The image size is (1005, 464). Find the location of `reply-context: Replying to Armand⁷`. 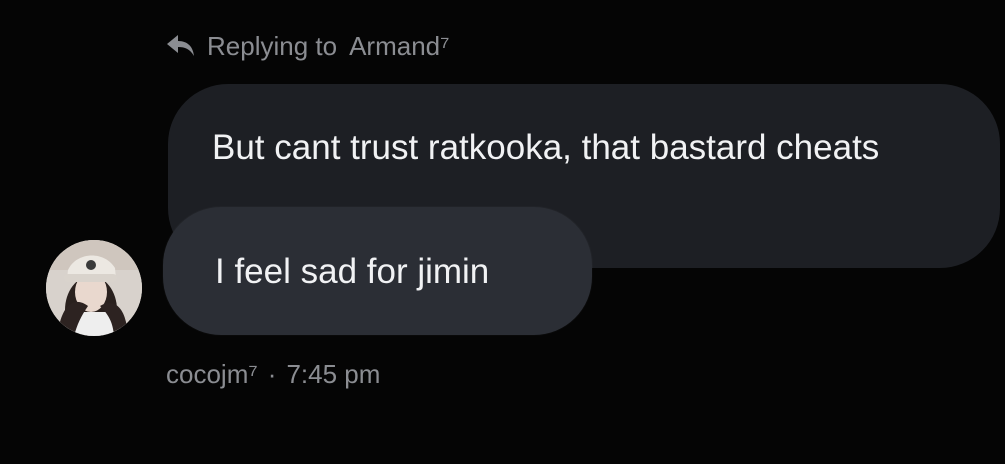

reply-context: Replying to Armand⁷ is located at coordinates (307, 46).